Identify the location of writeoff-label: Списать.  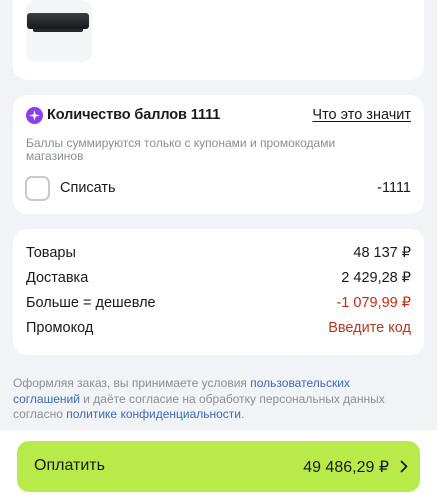
(88, 188).